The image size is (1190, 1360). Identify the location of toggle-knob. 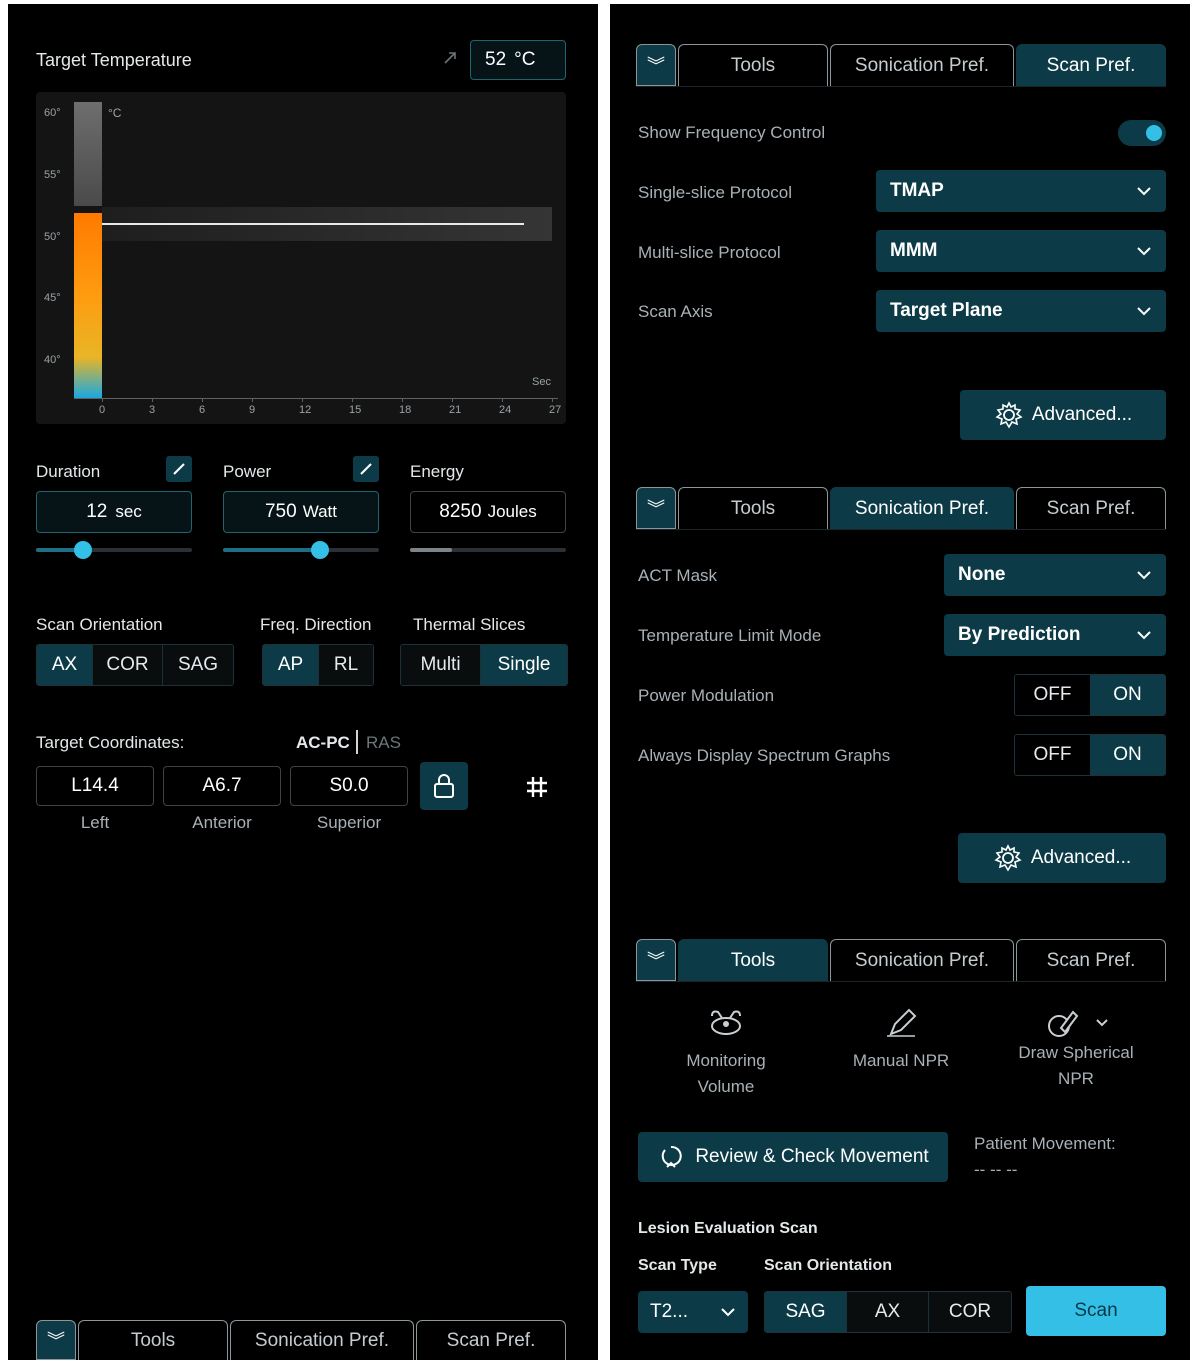
(1154, 133).